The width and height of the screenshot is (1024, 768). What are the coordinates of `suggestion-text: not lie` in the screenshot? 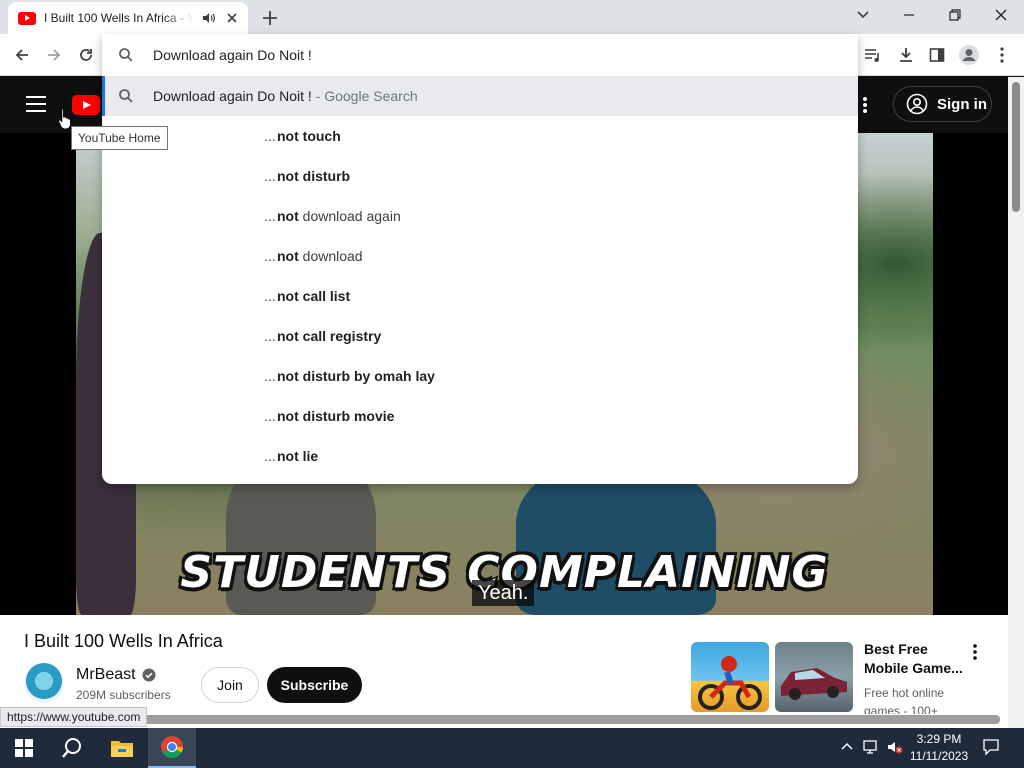 It's located at (298, 456).